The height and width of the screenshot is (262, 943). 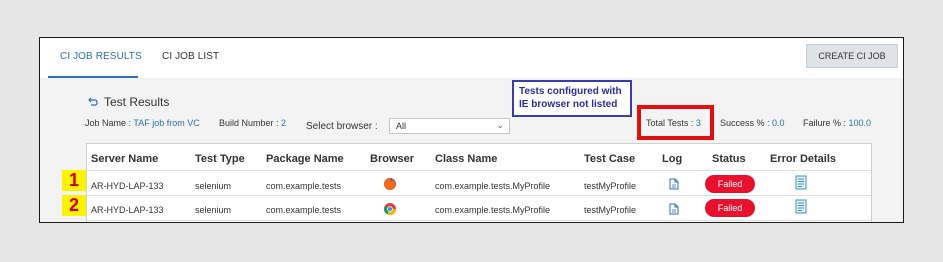 What do you see at coordinates (568, 104) in the screenshot?
I see `annotation-line-2: IE browser not listed` at bounding box center [568, 104].